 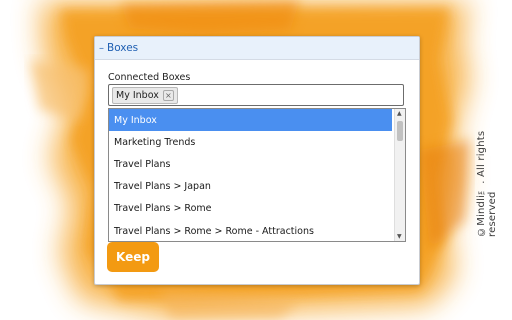 What do you see at coordinates (250, 164) in the screenshot?
I see `dropdown-option: Travel Plans` at bounding box center [250, 164].